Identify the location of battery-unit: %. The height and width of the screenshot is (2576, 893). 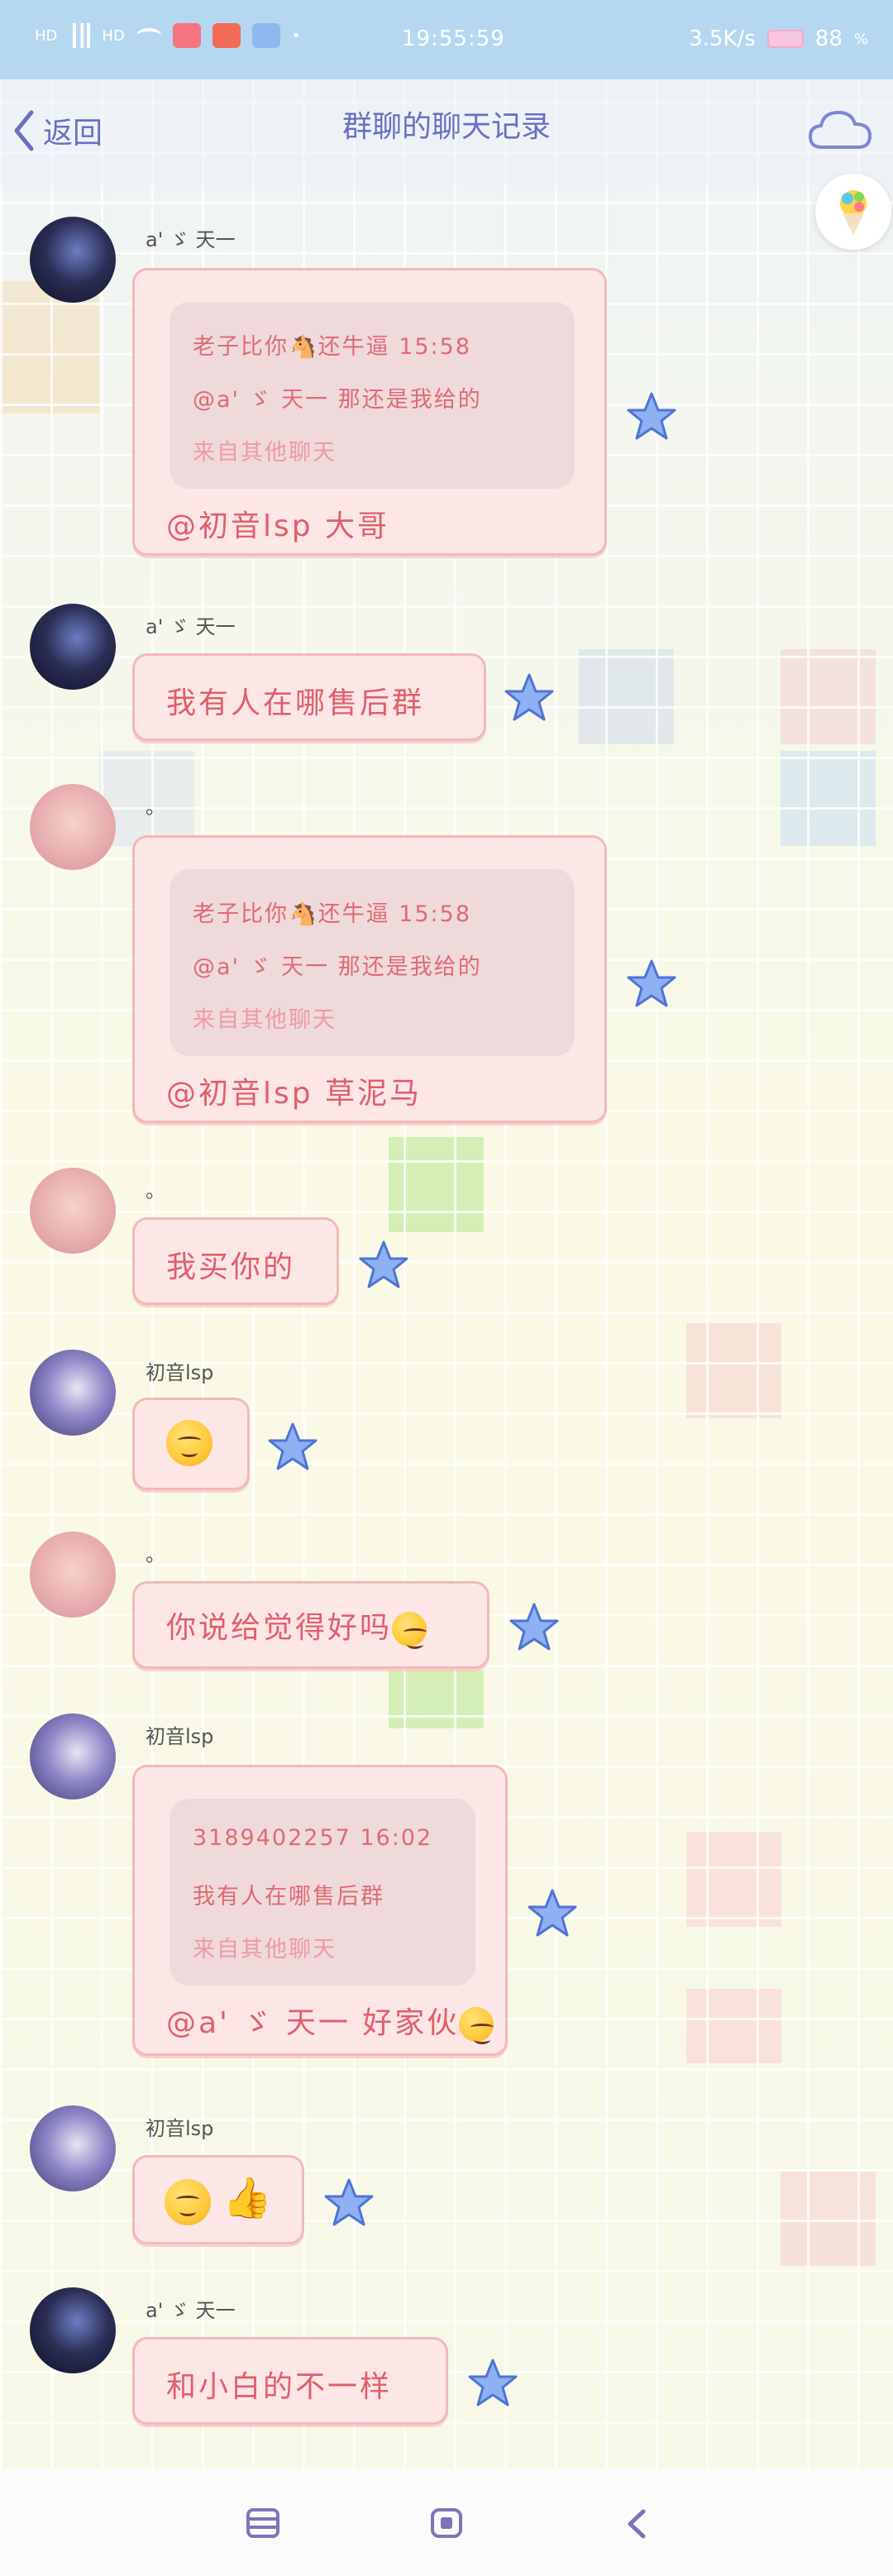
(860, 39).